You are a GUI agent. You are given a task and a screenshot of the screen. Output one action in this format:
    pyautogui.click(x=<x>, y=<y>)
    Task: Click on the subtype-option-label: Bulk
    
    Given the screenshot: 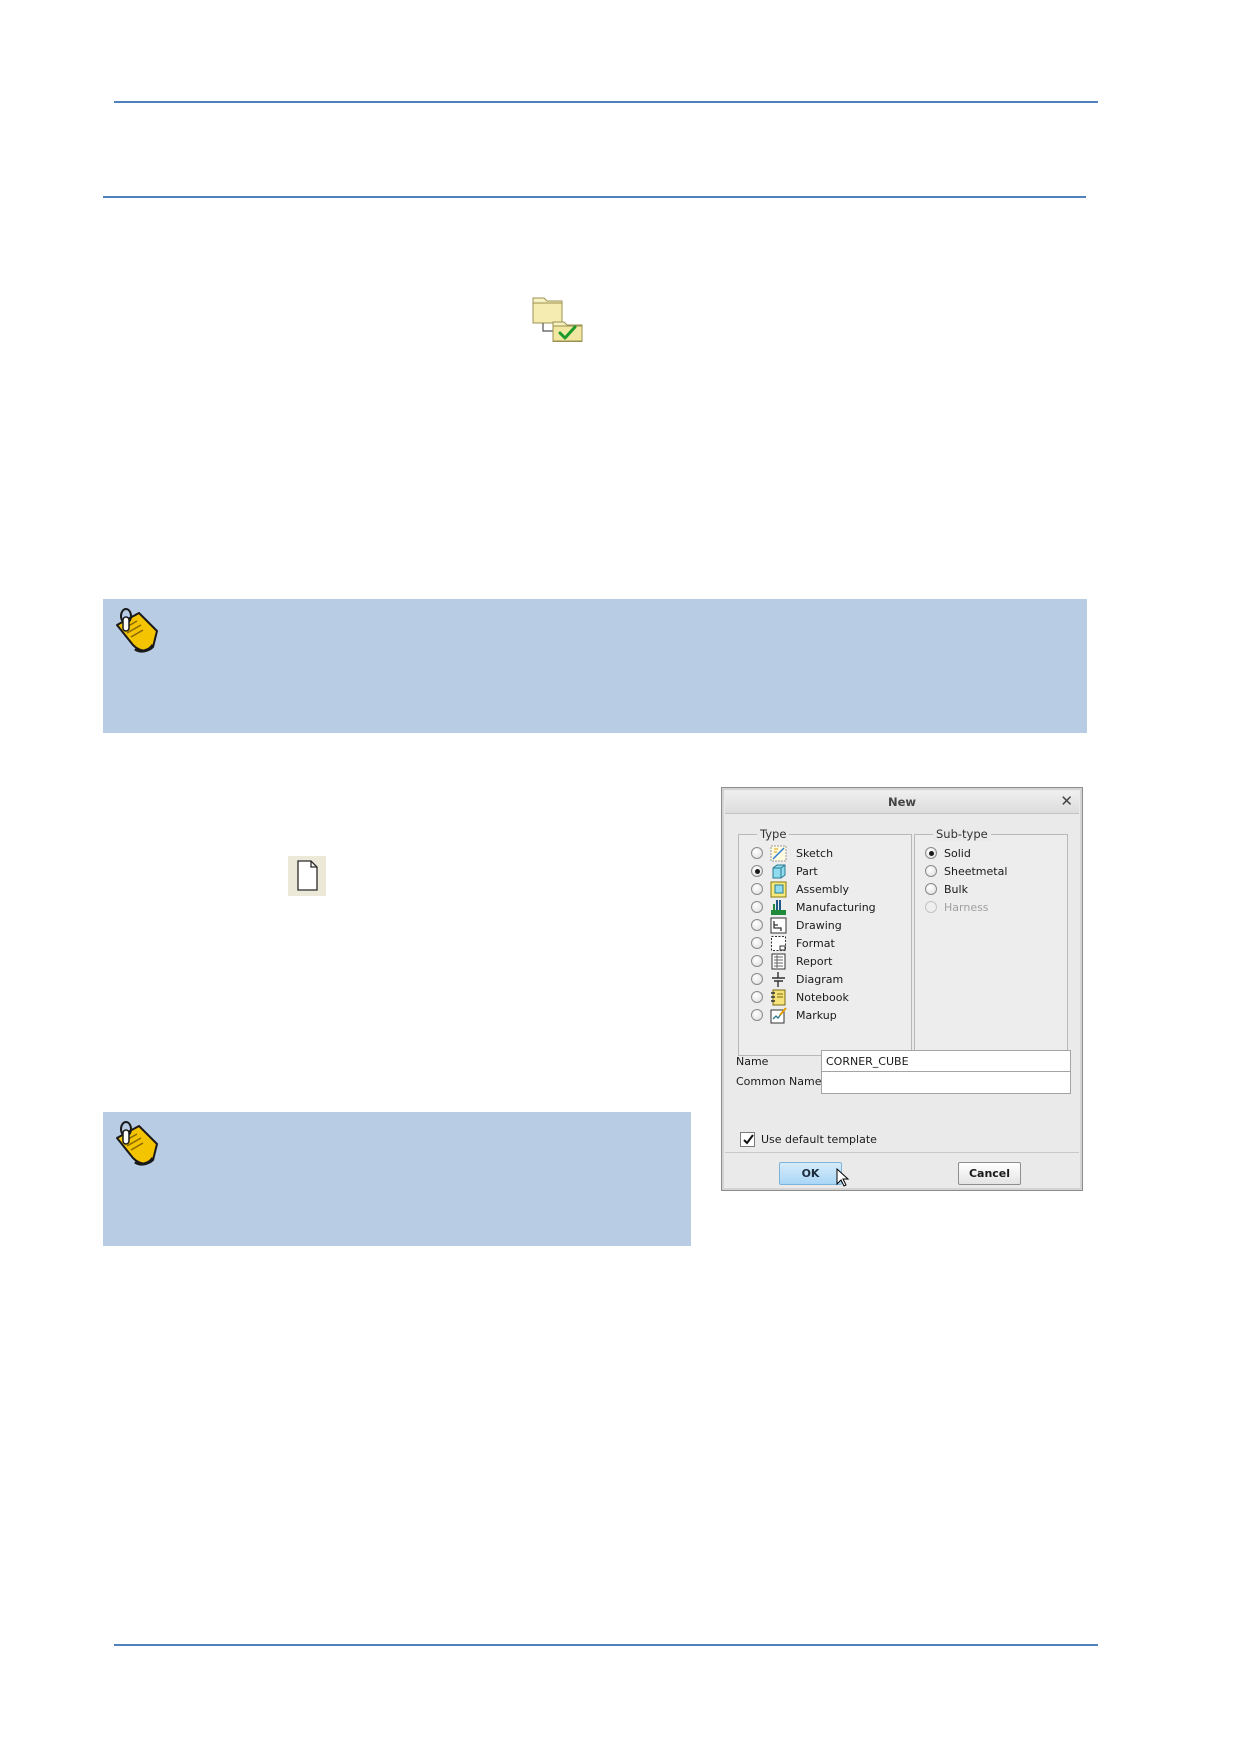 What is the action you would take?
    pyautogui.click(x=956, y=889)
    